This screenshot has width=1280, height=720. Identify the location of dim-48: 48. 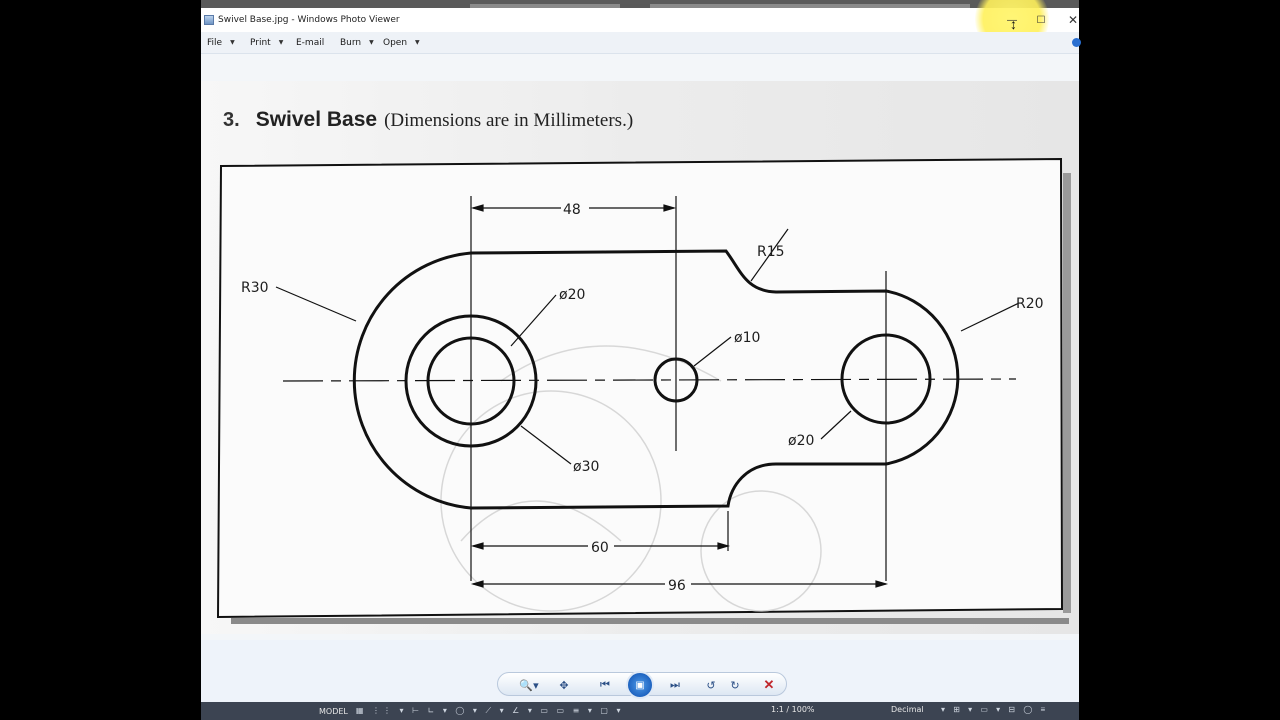
(572, 210).